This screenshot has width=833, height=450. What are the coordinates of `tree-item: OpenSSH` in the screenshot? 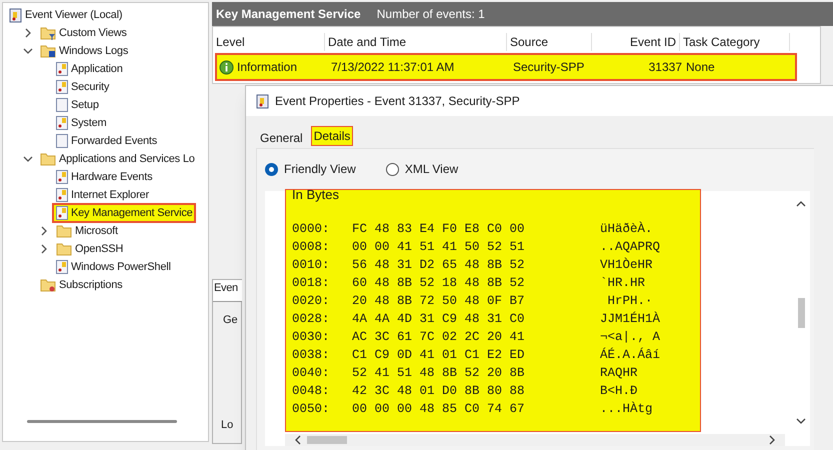 It's located at (88, 249).